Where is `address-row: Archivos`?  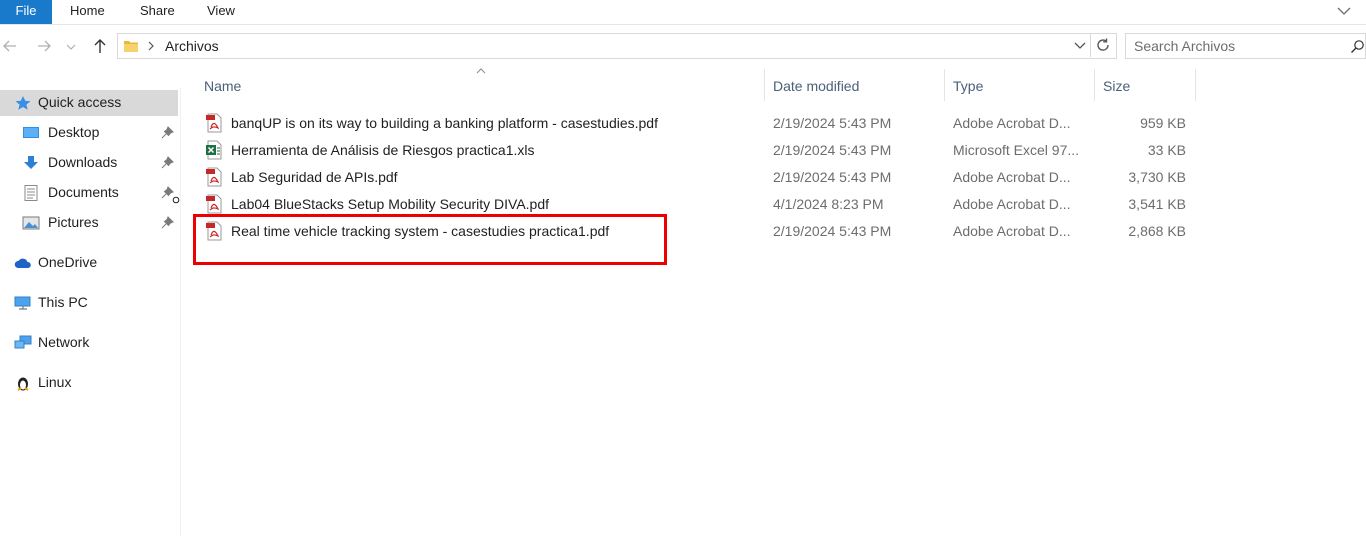
address-row: Archivos is located at coordinates (683, 46).